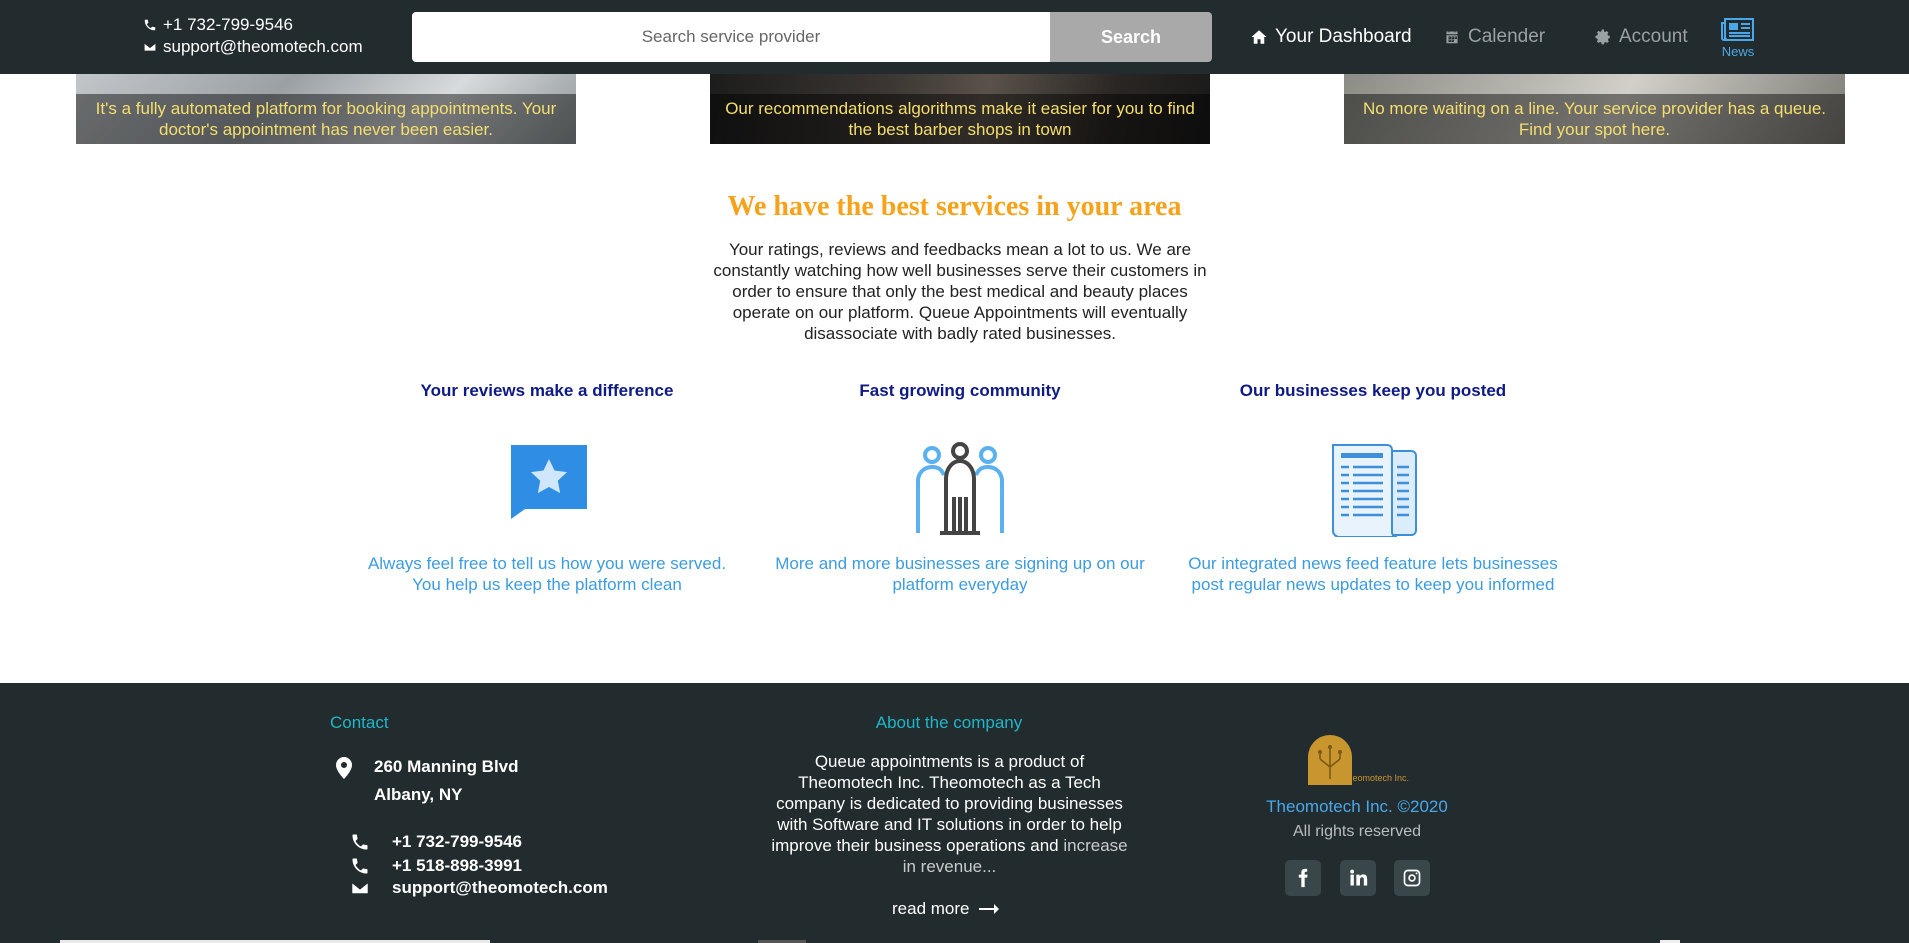  I want to click on newspaper-nav-icon, so click(1737, 29).